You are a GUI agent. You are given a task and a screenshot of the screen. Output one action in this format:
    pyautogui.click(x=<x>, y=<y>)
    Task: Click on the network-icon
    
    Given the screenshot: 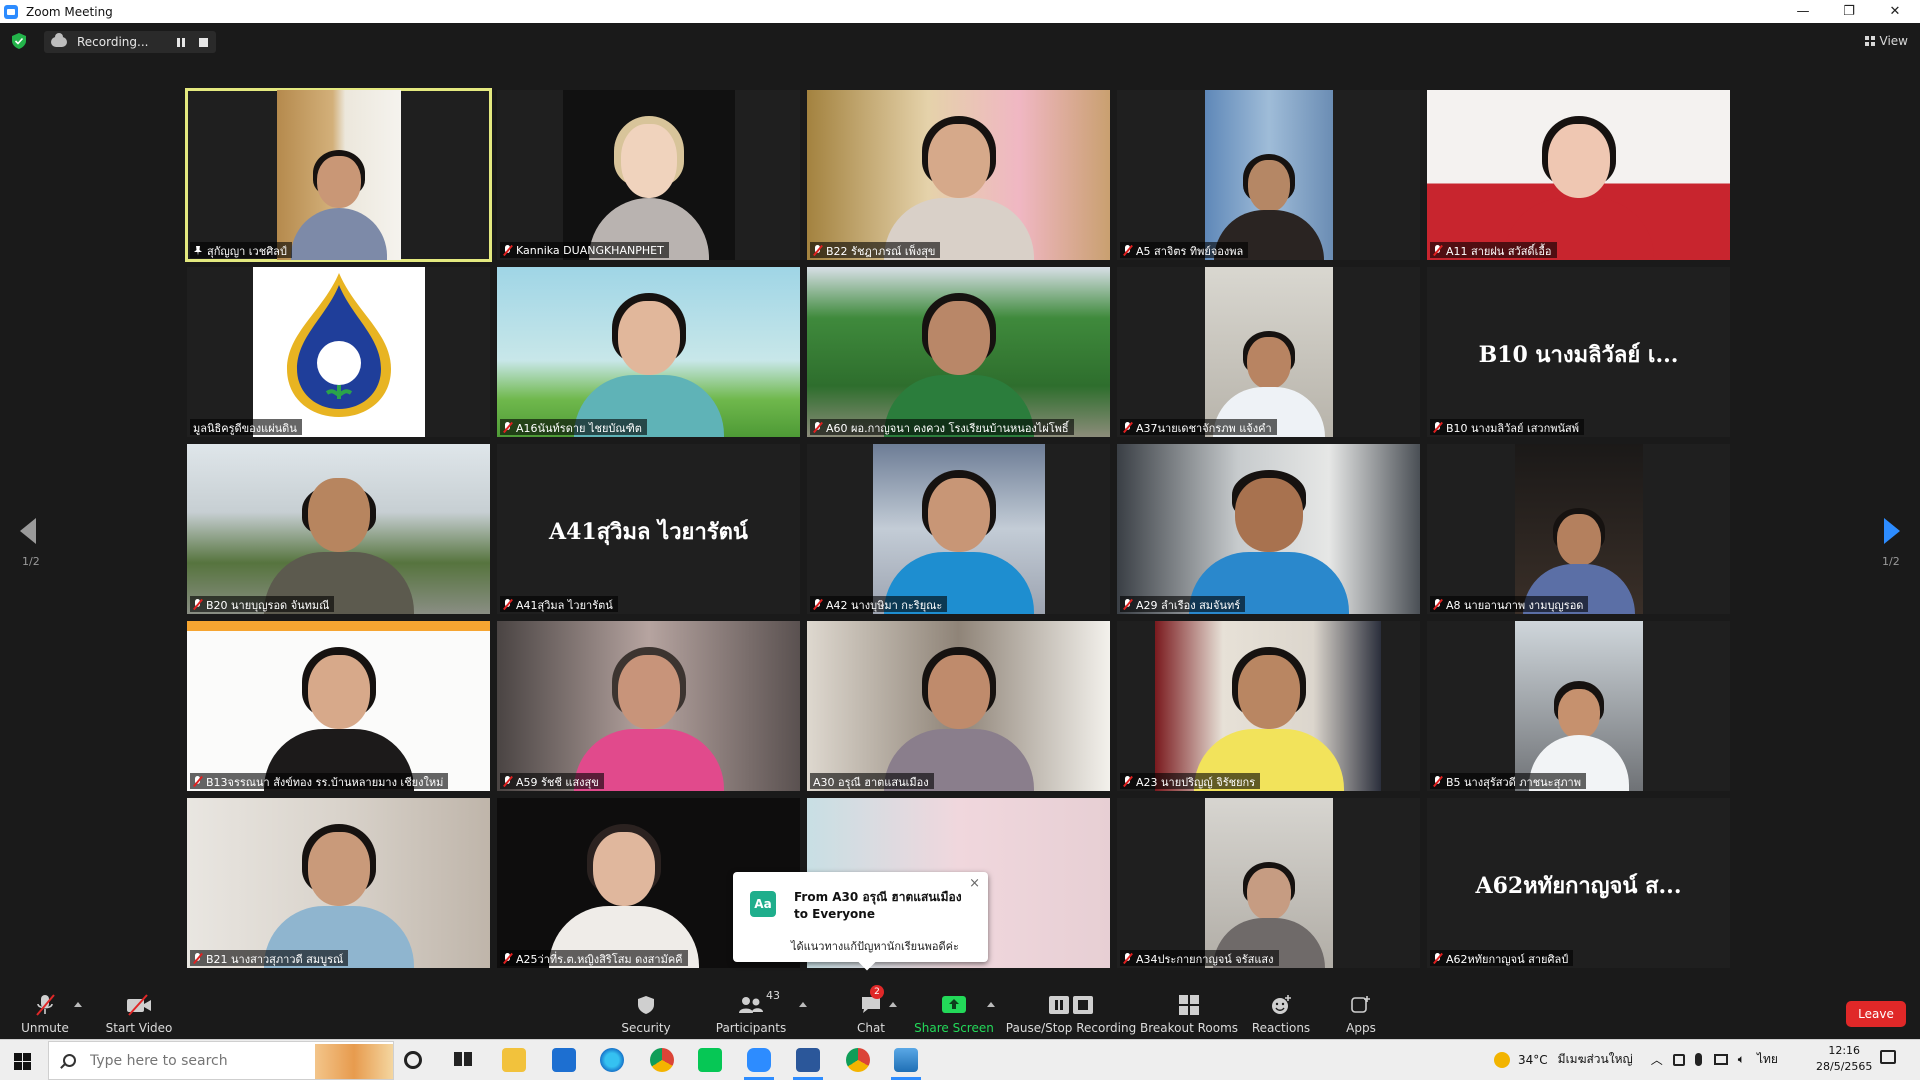 What is the action you would take?
    pyautogui.click(x=1678, y=1059)
    